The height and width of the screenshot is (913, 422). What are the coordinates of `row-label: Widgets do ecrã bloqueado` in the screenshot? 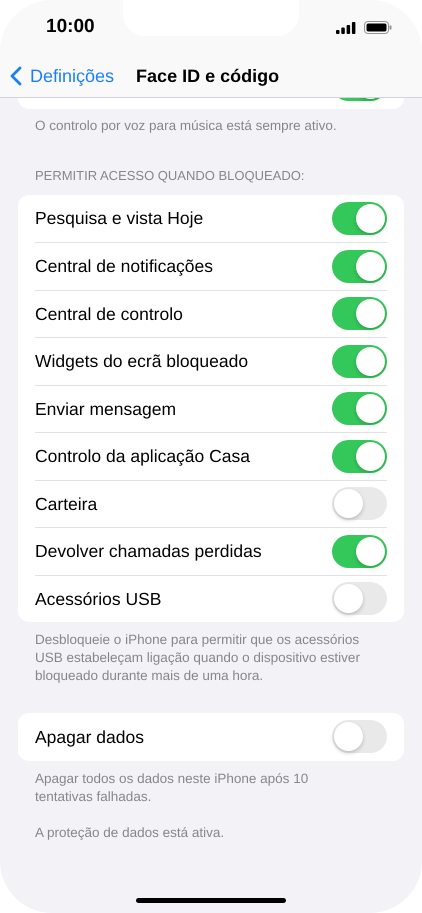 It's located at (141, 362).